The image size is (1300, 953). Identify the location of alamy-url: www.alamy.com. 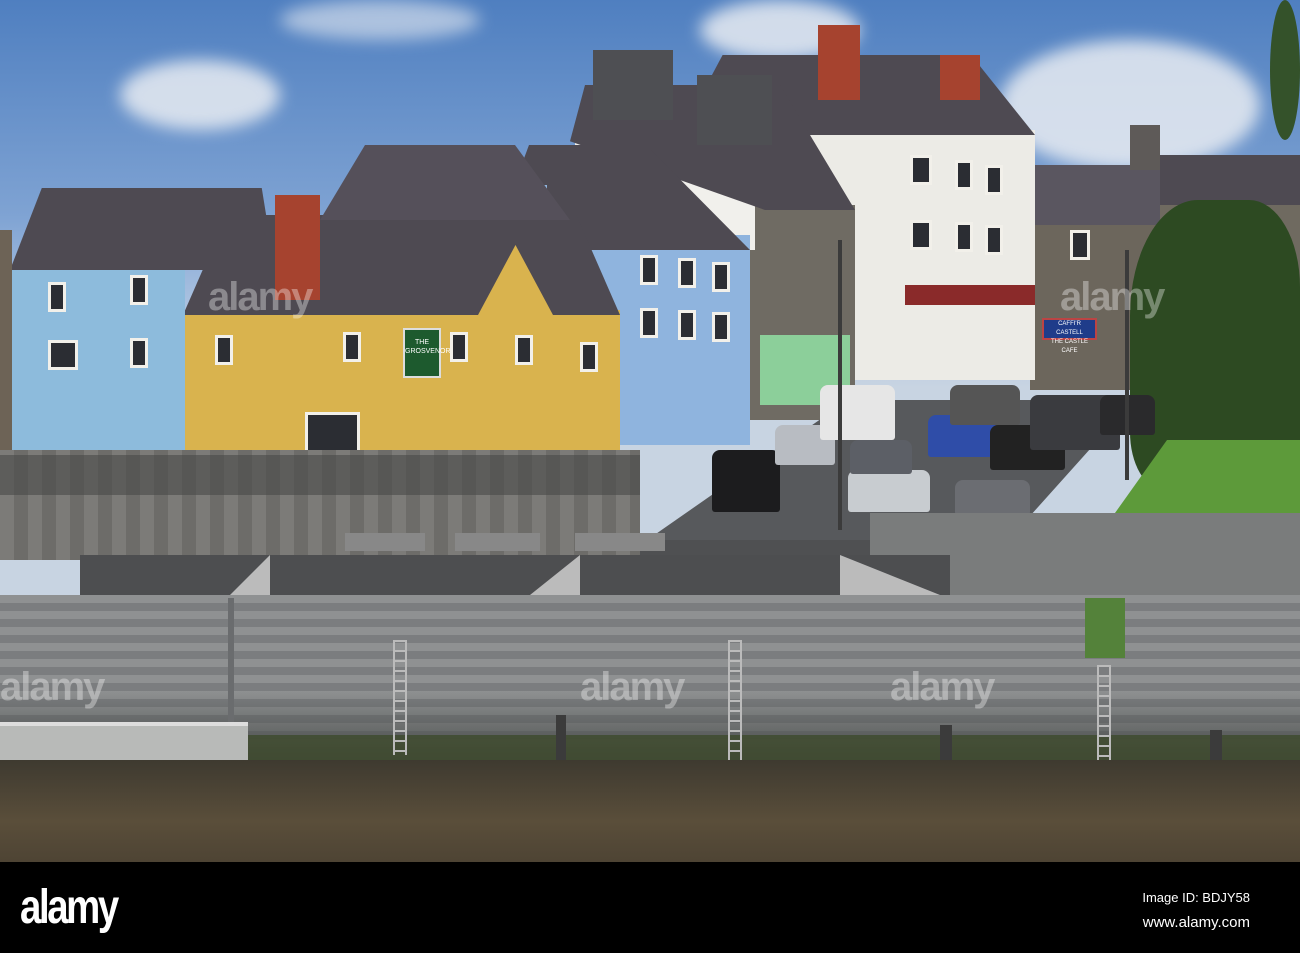
(1196, 922).